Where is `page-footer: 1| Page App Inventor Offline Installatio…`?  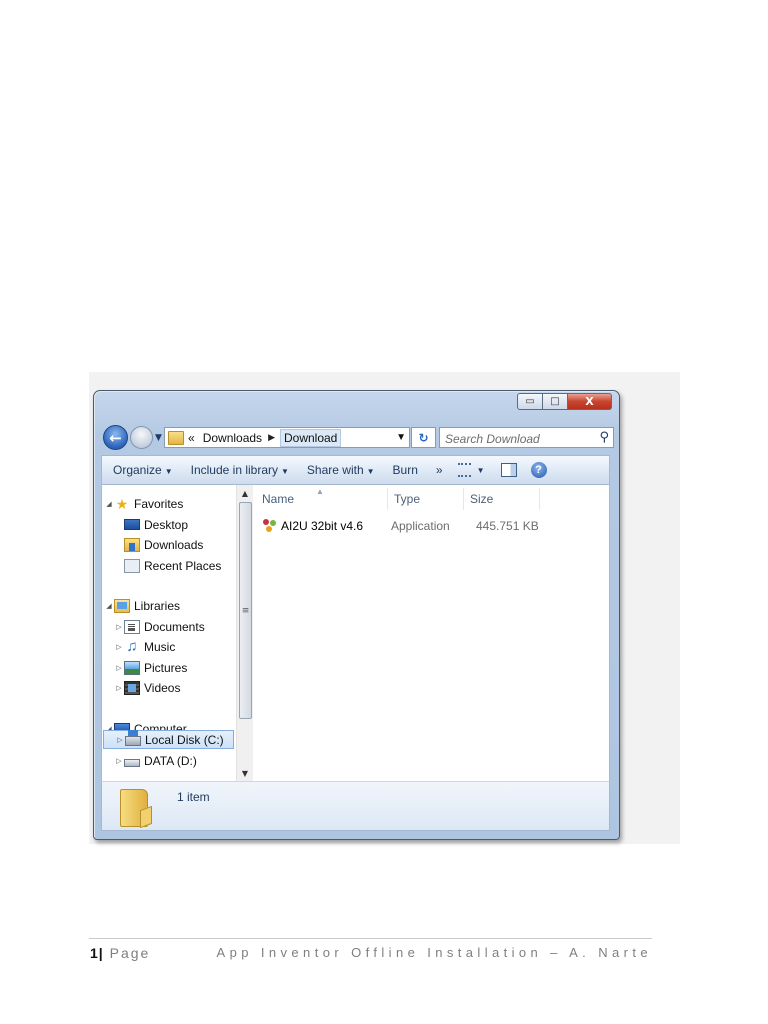
page-footer: 1| Page App Inventor Offline Installatio… is located at coordinates (370, 949).